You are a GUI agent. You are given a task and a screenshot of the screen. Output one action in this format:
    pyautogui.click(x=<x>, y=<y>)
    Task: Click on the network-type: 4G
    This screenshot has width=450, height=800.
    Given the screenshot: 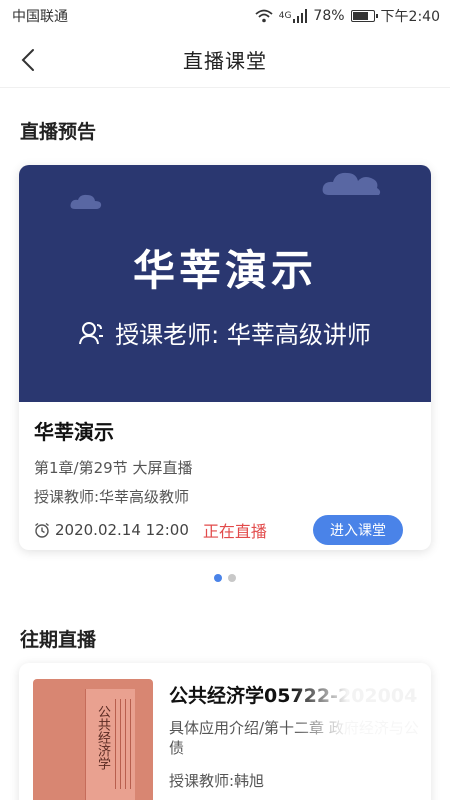 What is the action you would take?
    pyautogui.click(x=285, y=16)
    